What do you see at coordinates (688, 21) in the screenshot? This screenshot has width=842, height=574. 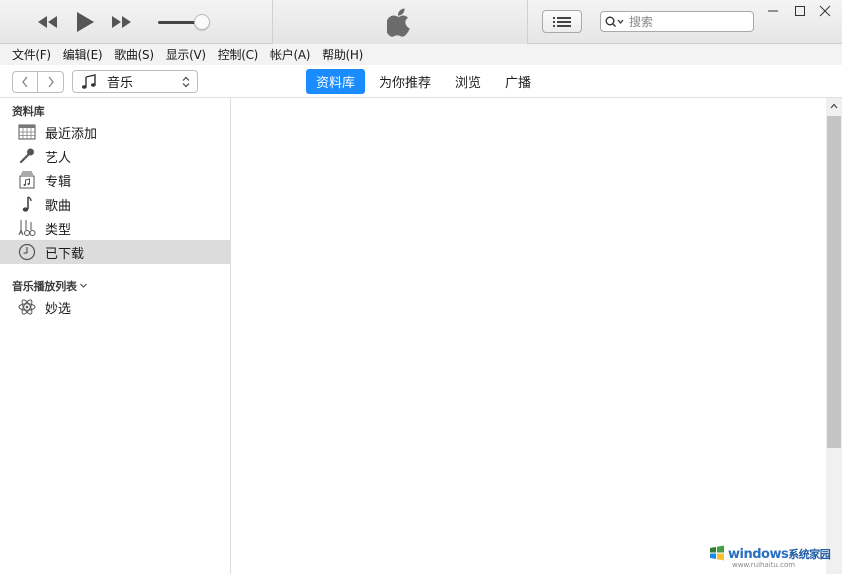 I see `search-input` at bounding box center [688, 21].